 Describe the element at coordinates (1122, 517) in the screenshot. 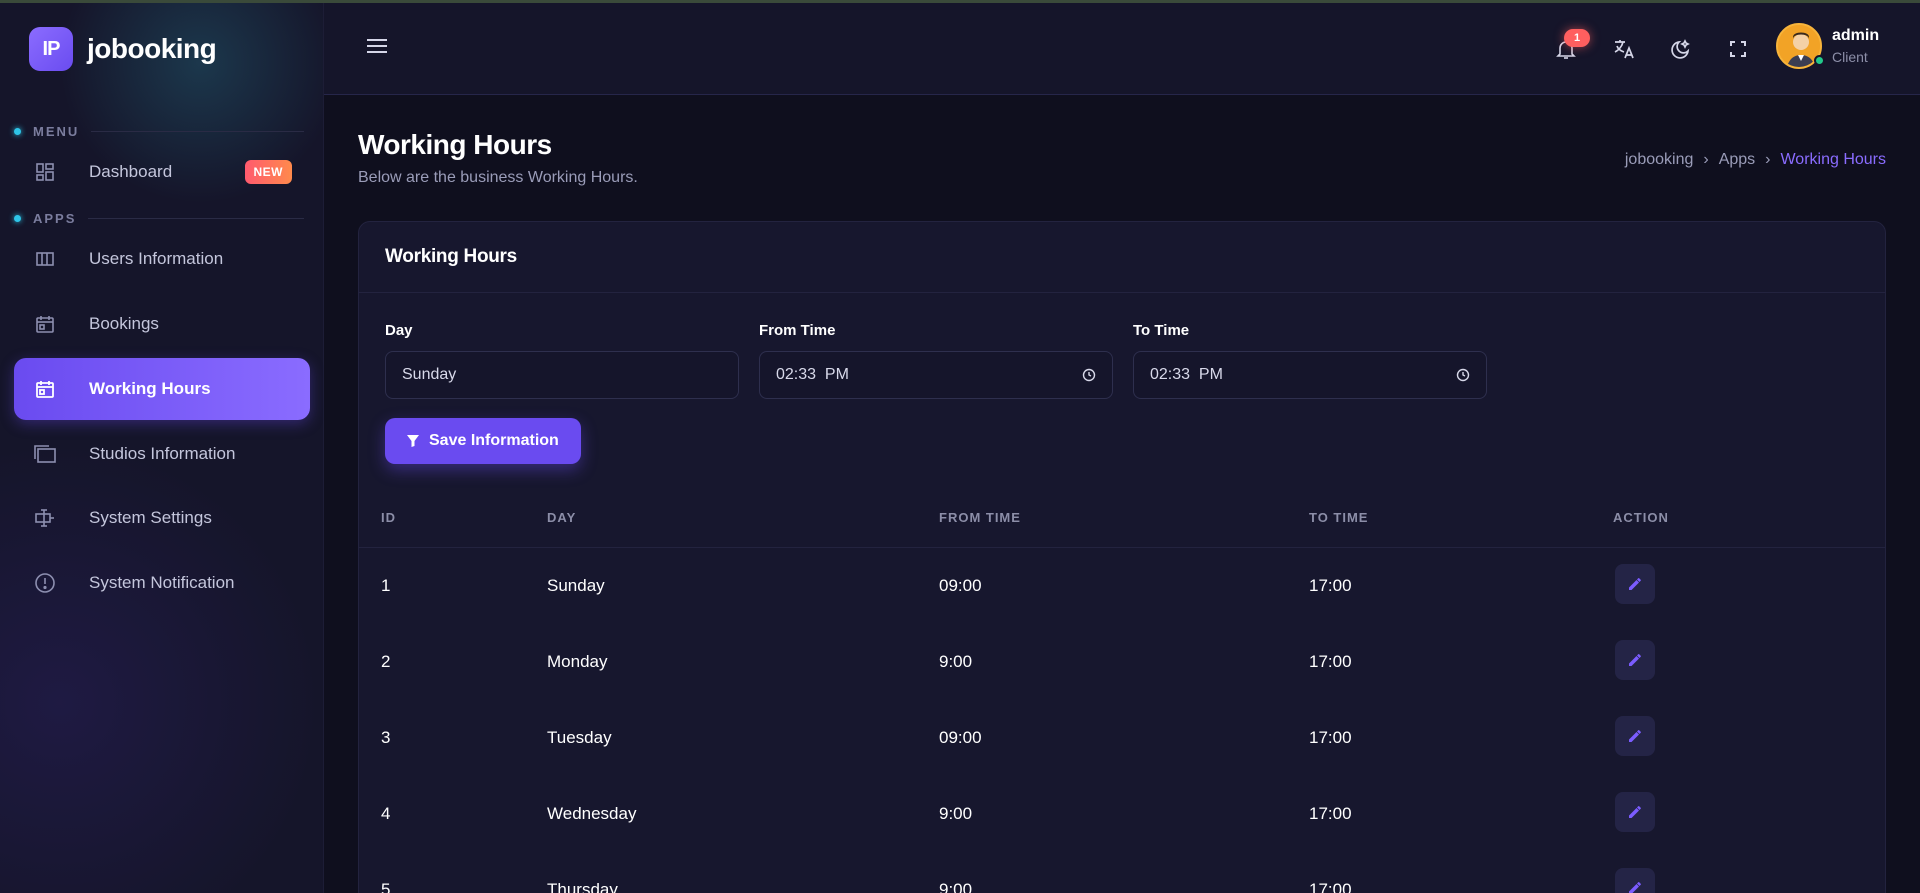

I see `table-header: ID DAY FROM TIME TO TIME ACTION` at that location.